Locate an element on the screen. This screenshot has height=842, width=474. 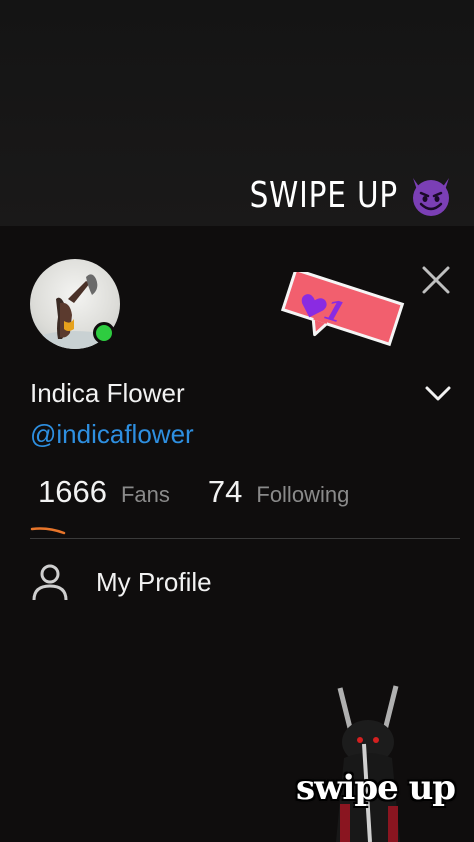
orange-underline-mark is located at coordinates (48, 531).